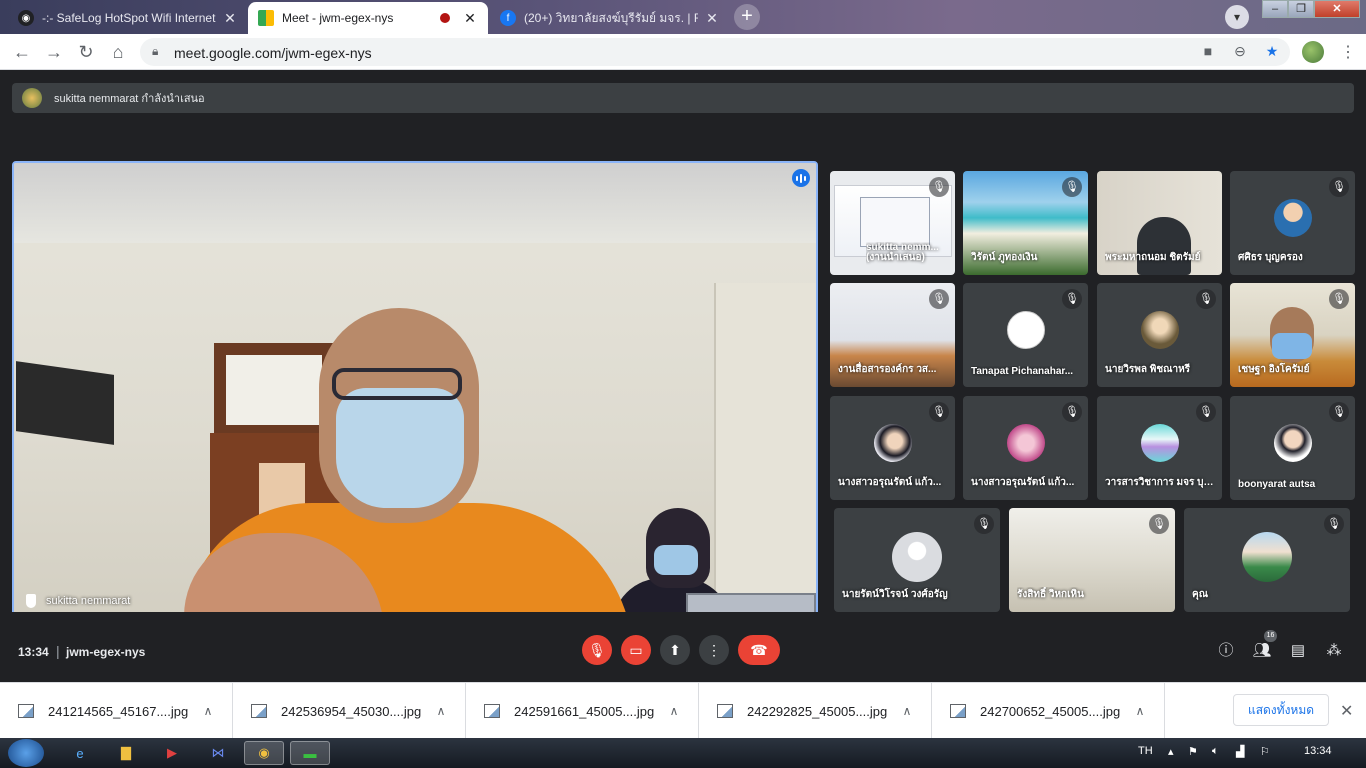  What do you see at coordinates (1025, 223) in the screenshot?
I see `participant-tile: 🎙︎ วิรัตน์ ภูทองเงิน` at bounding box center [1025, 223].